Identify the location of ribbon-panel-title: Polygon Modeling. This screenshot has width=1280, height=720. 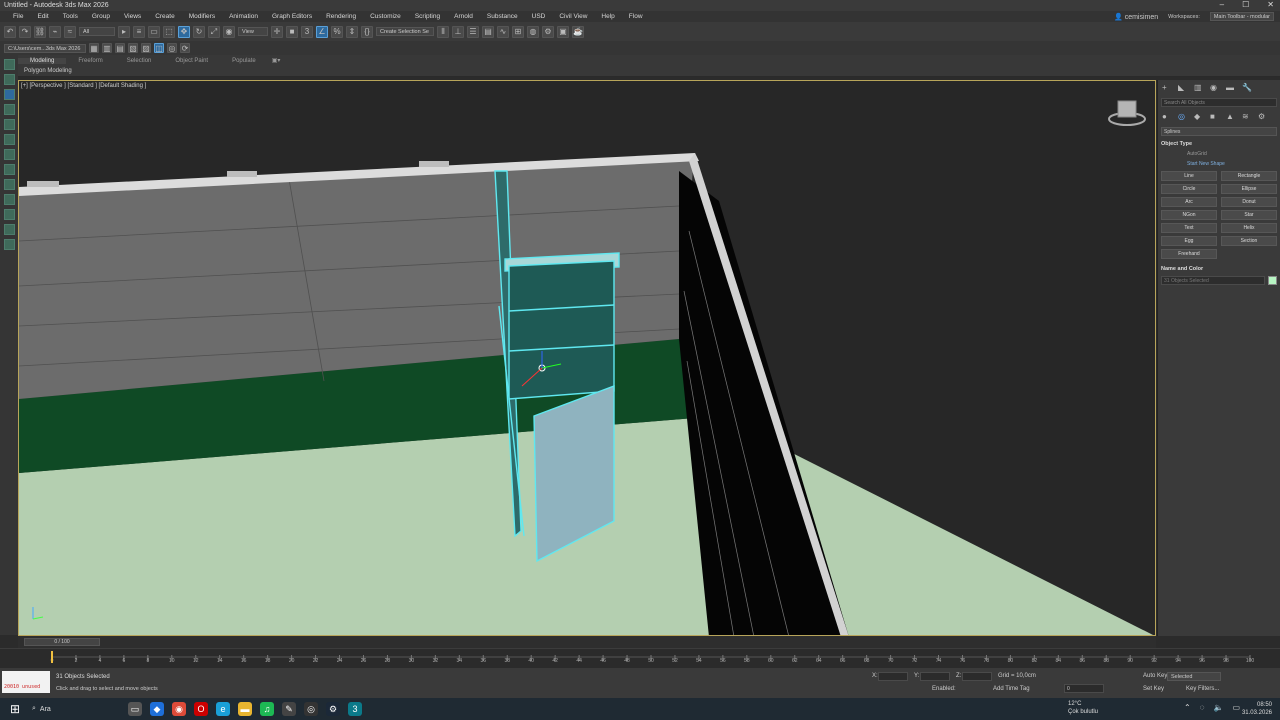
(649, 71).